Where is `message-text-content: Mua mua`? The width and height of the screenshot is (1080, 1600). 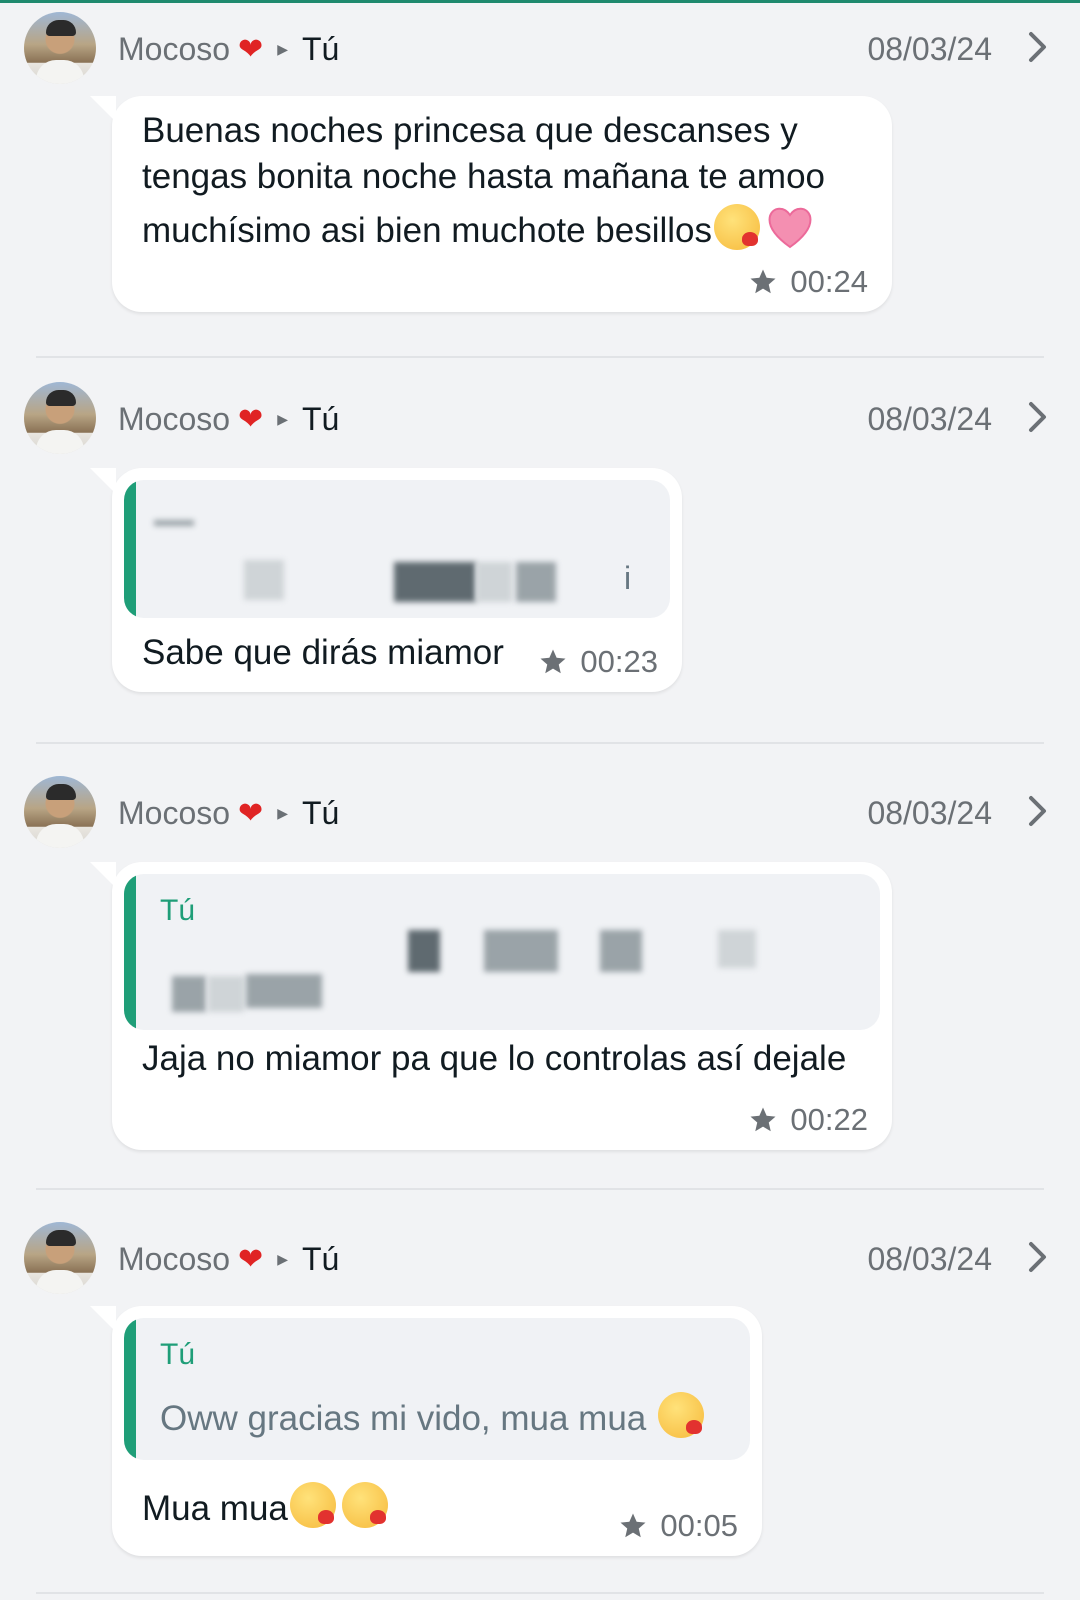 message-text-content: Mua mua is located at coordinates (215, 1508).